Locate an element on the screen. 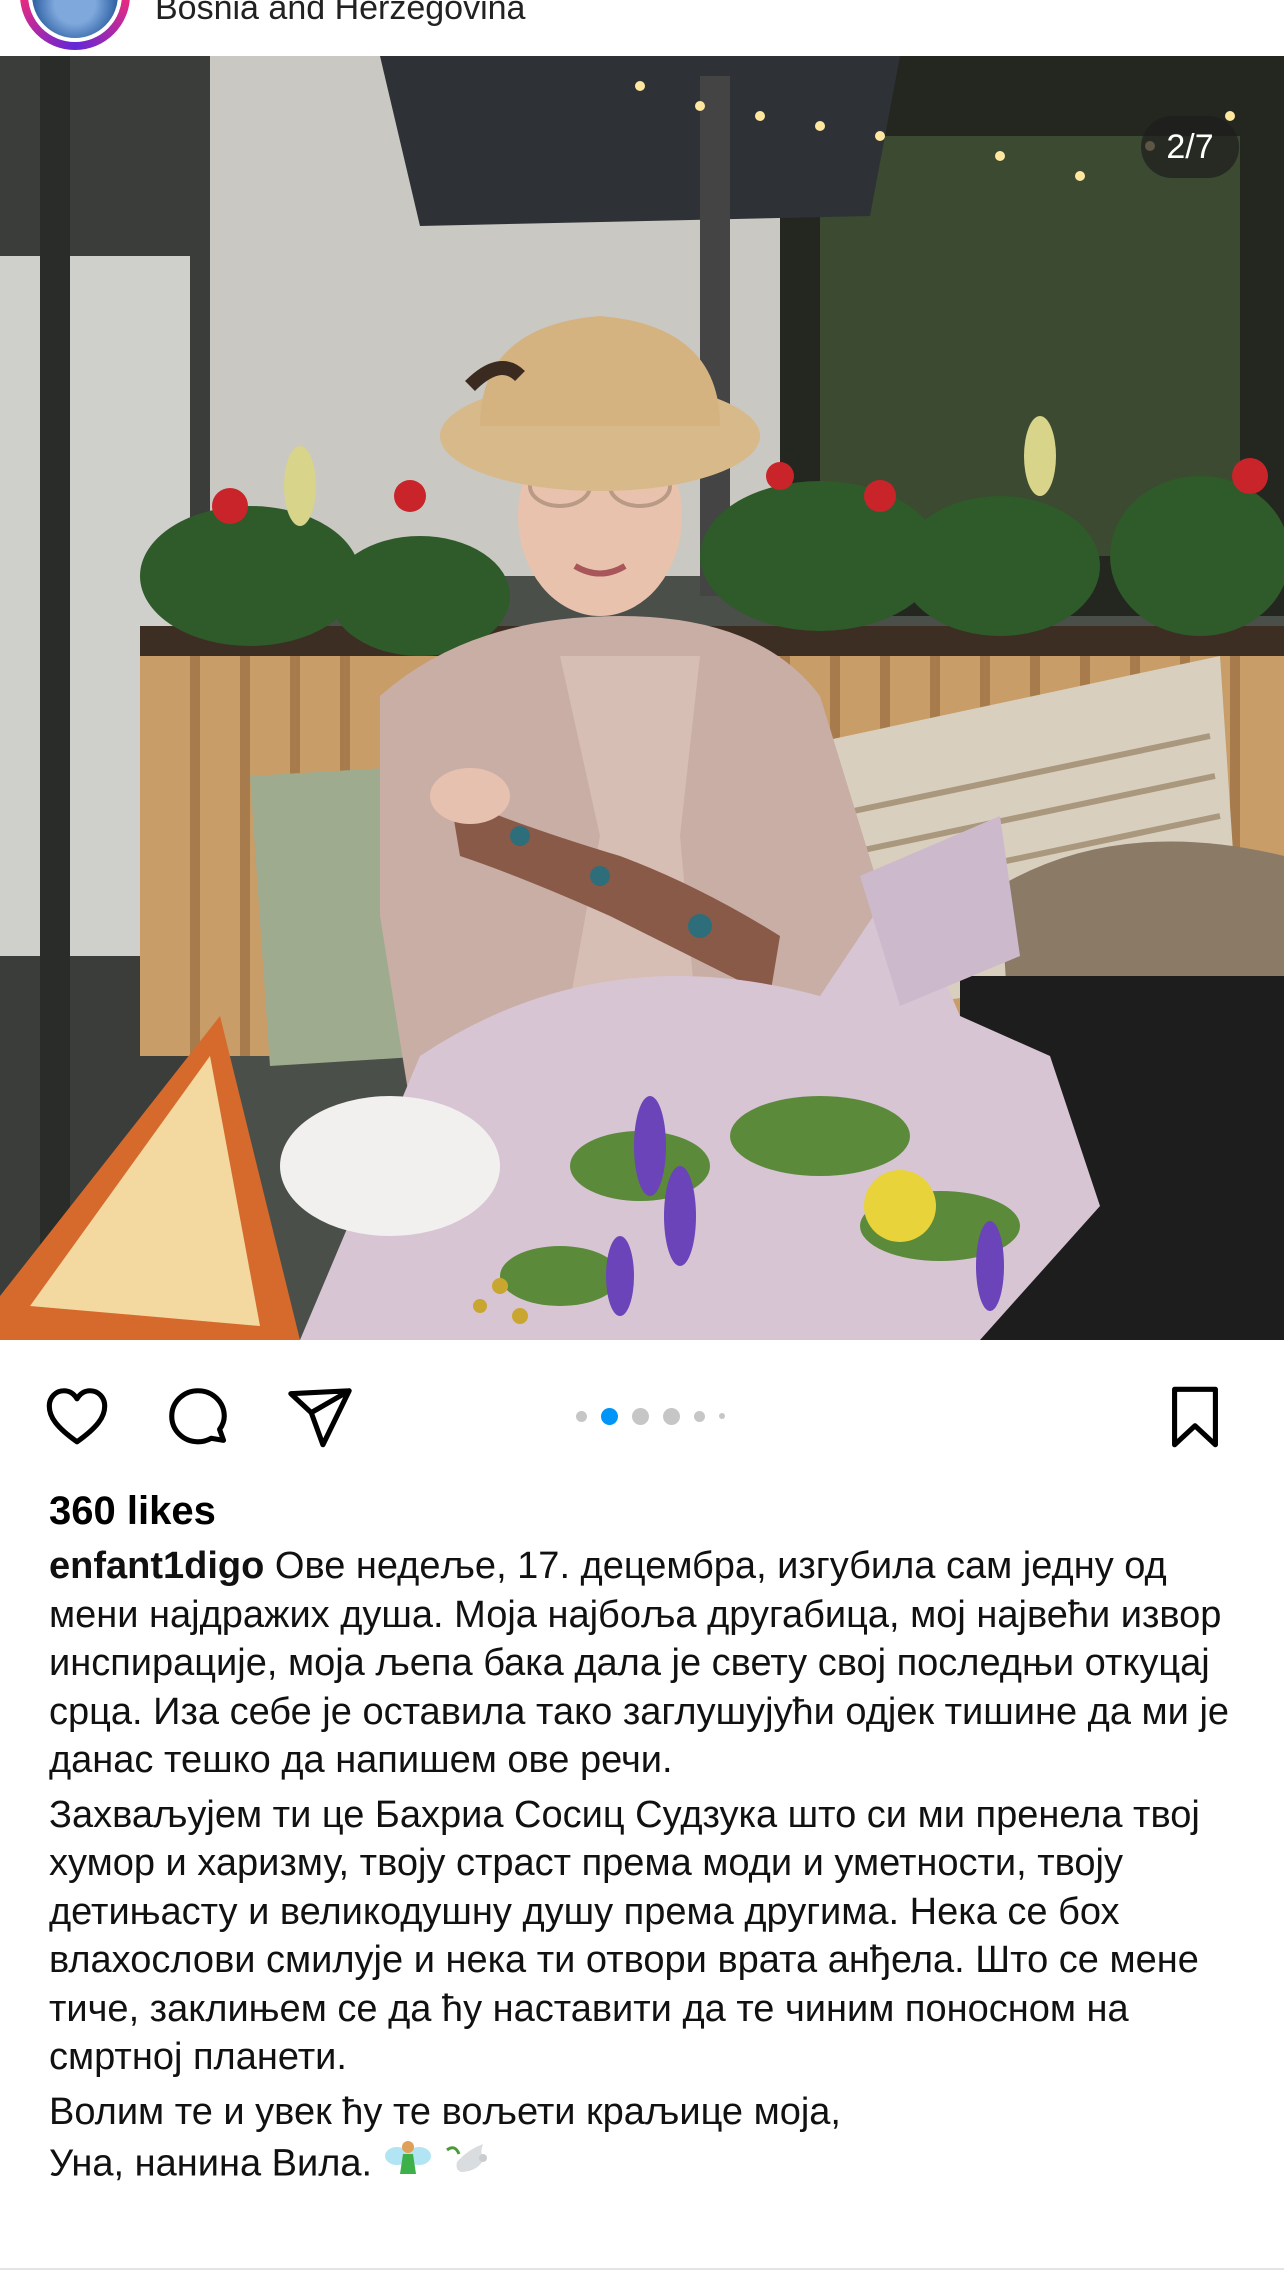 Image resolution: width=1284 pixels, height=2274 pixels. carousel-indicator is located at coordinates (650, 1416).